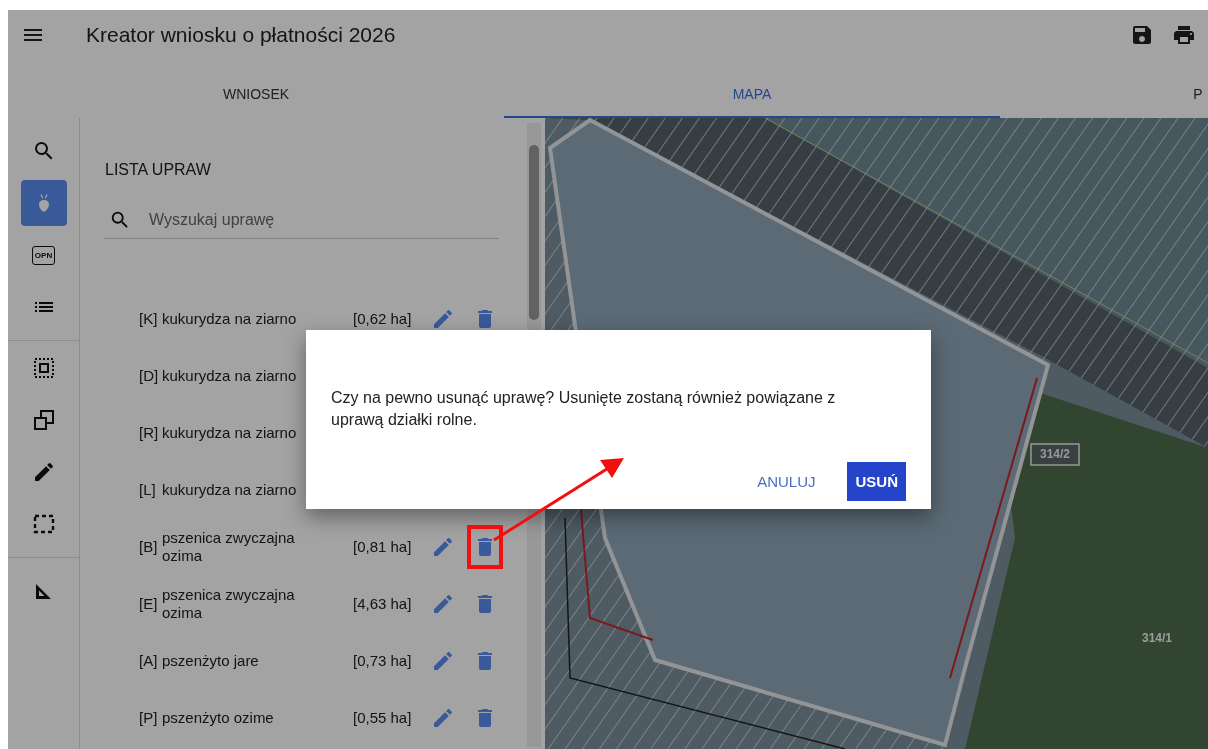 The width and height of the screenshot is (1208, 749). What do you see at coordinates (389, 603) in the screenshot?
I see `crop-area: [4,63 ha]` at bounding box center [389, 603].